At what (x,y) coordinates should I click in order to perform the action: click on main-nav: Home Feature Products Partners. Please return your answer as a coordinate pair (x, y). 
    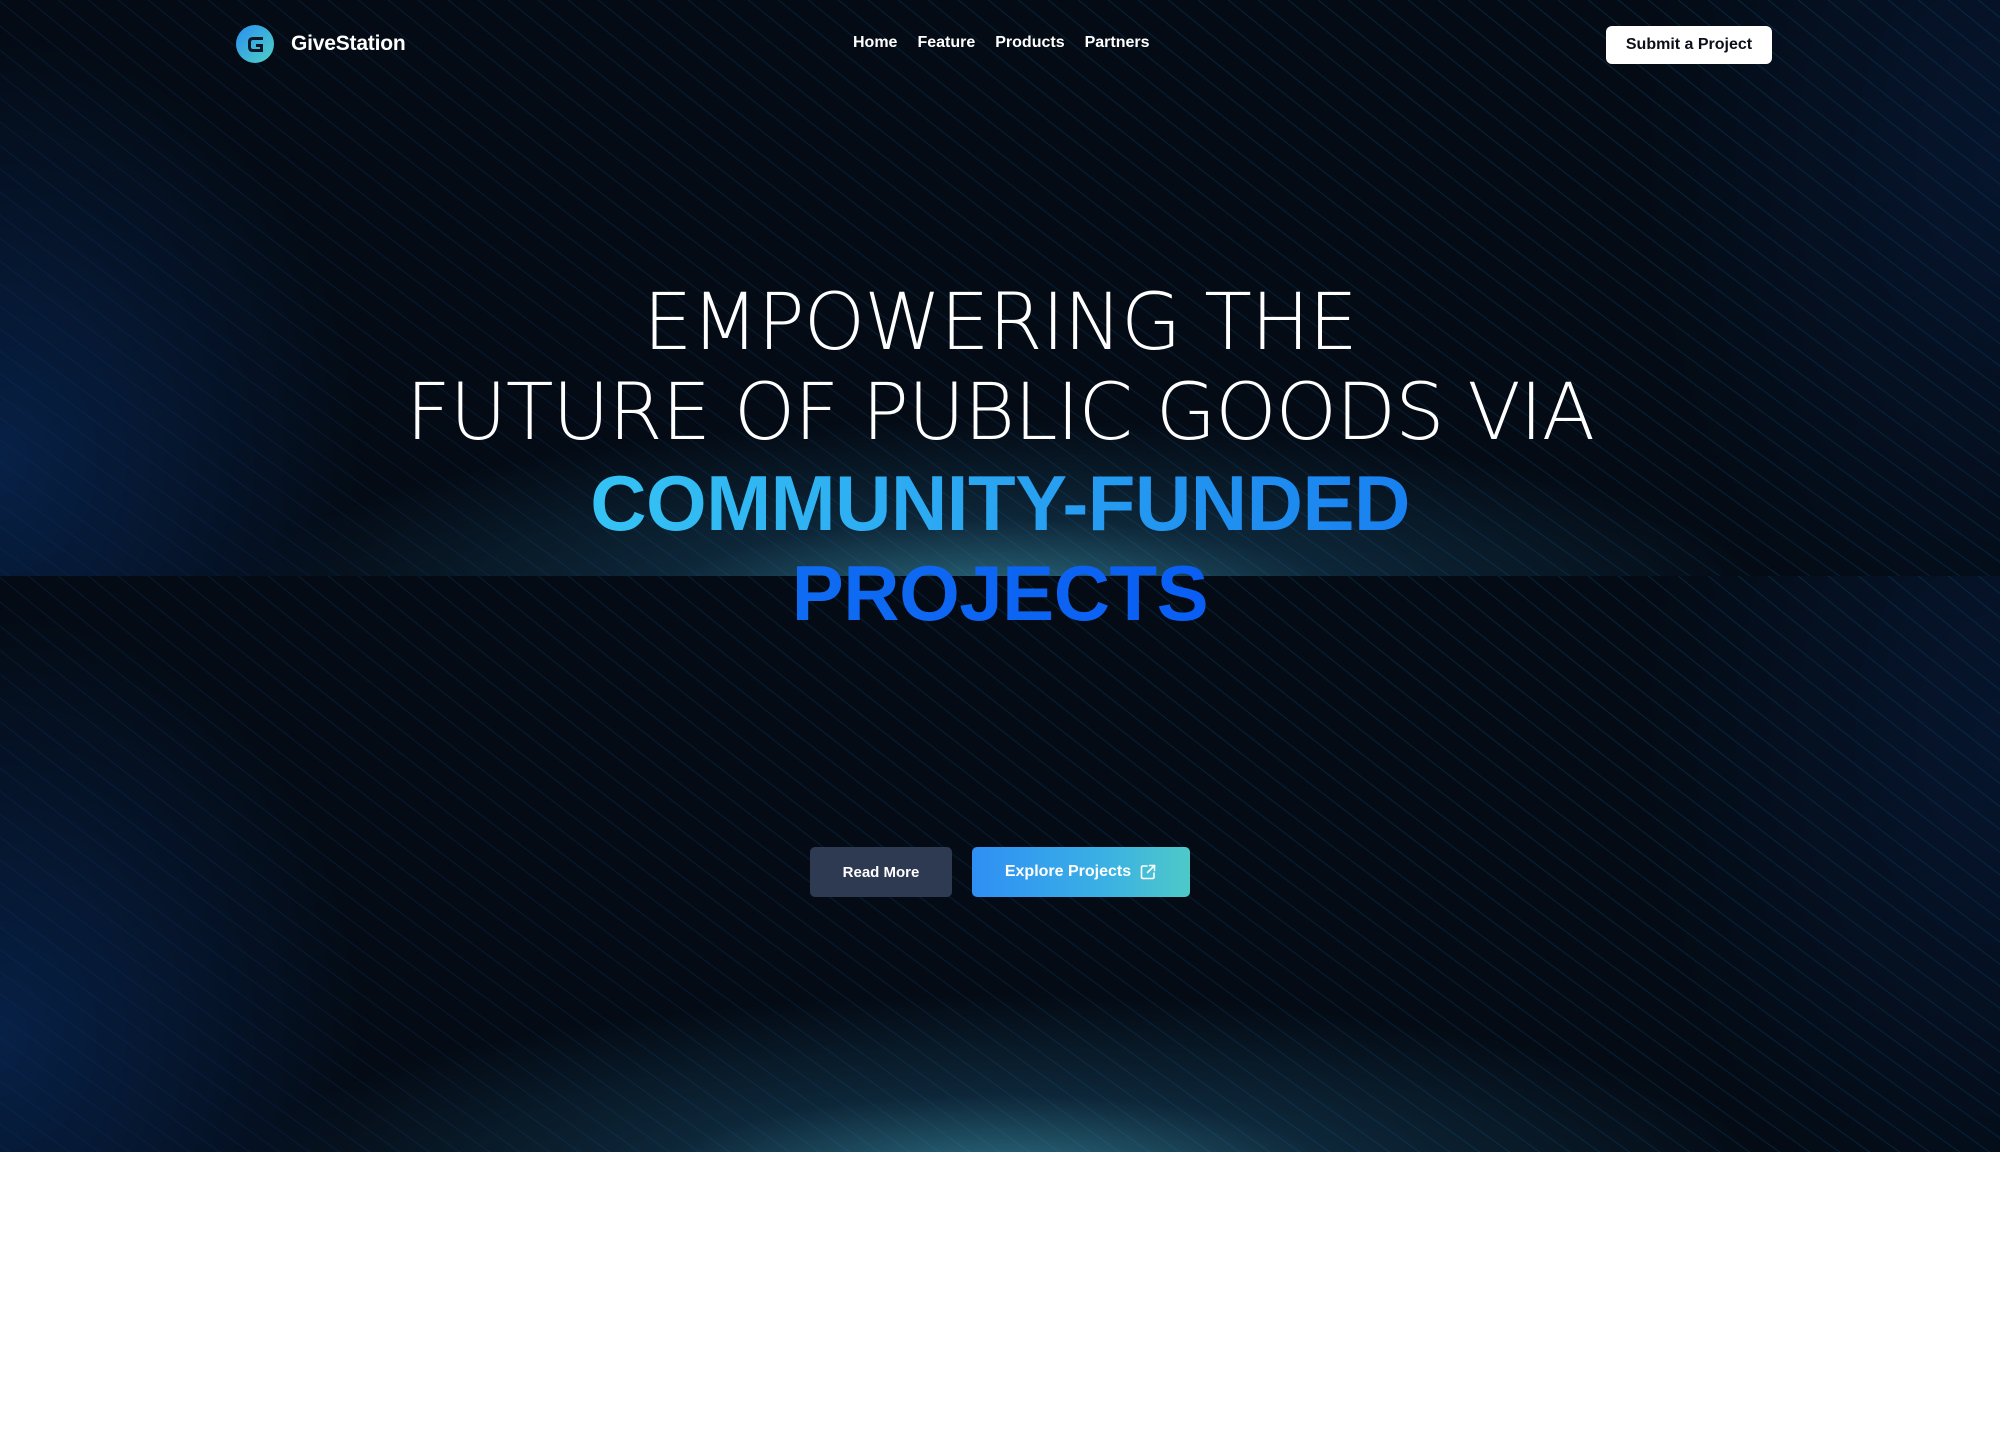
    Looking at the image, I should click on (1001, 43).